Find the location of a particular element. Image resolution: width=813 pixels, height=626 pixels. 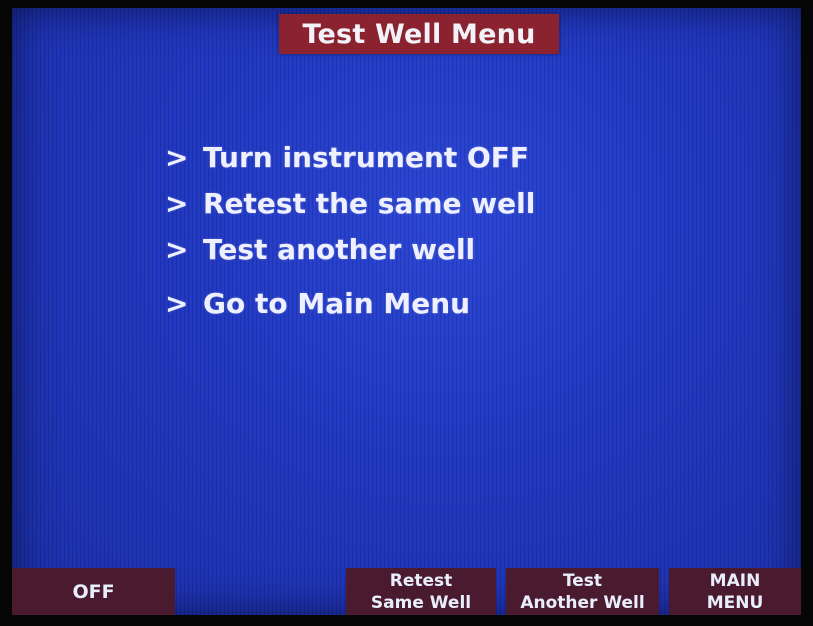

menu-item-label: Test another well is located at coordinates (339, 249).